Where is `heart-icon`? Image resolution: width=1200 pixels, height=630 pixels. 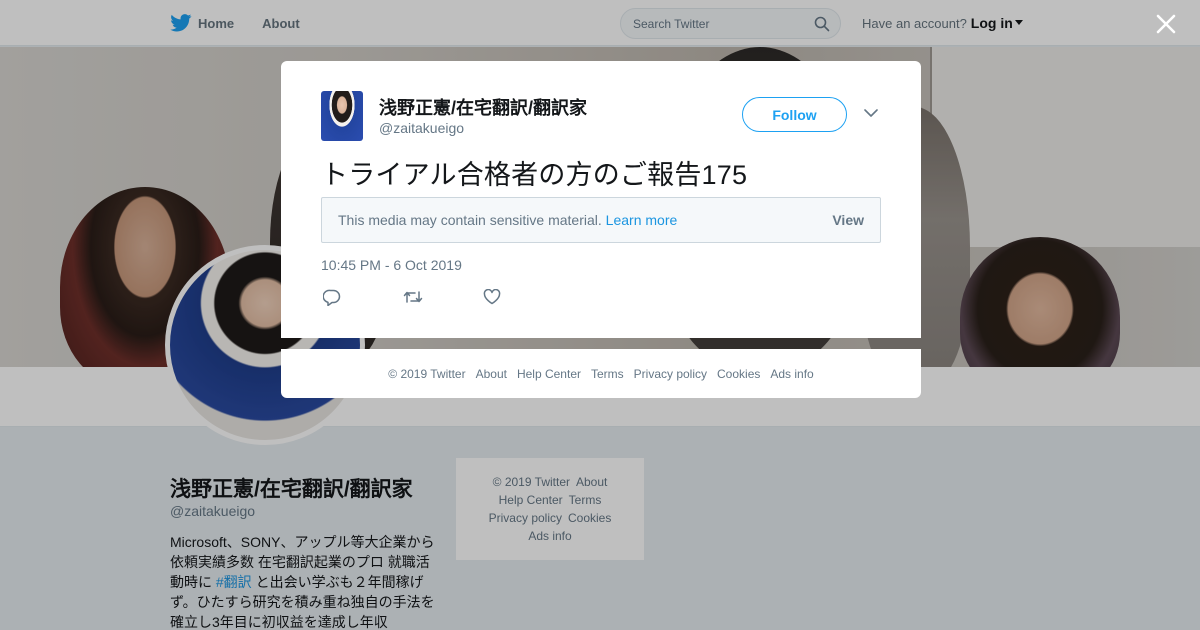 heart-icon is located at coordinates (492, 296).